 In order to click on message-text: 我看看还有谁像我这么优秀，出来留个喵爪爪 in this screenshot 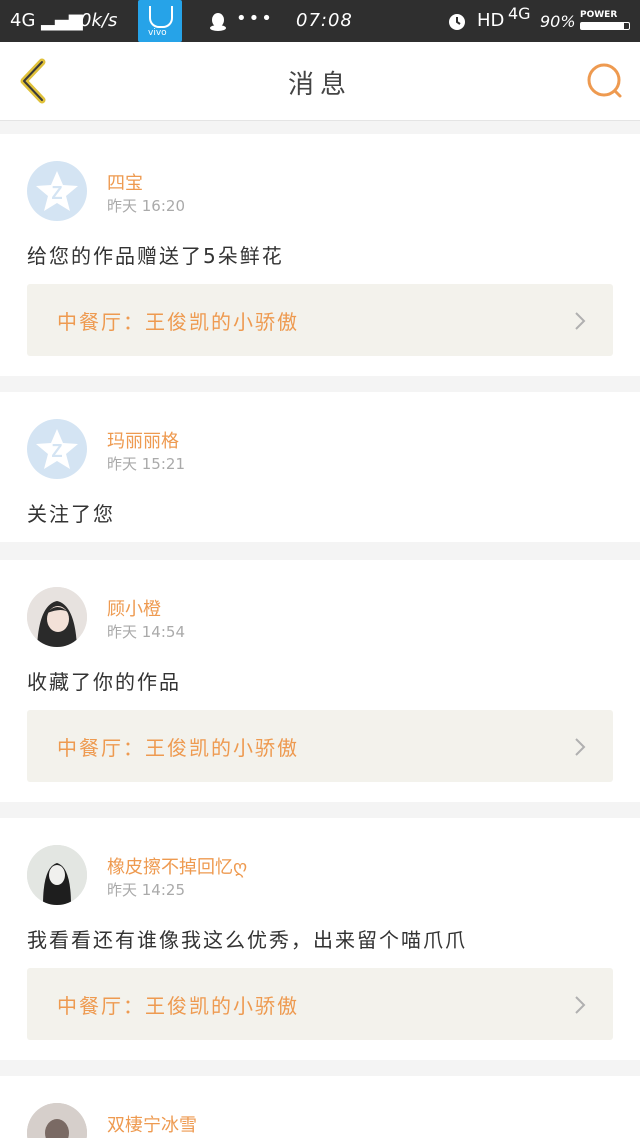, I will do `click(247, 940)`.